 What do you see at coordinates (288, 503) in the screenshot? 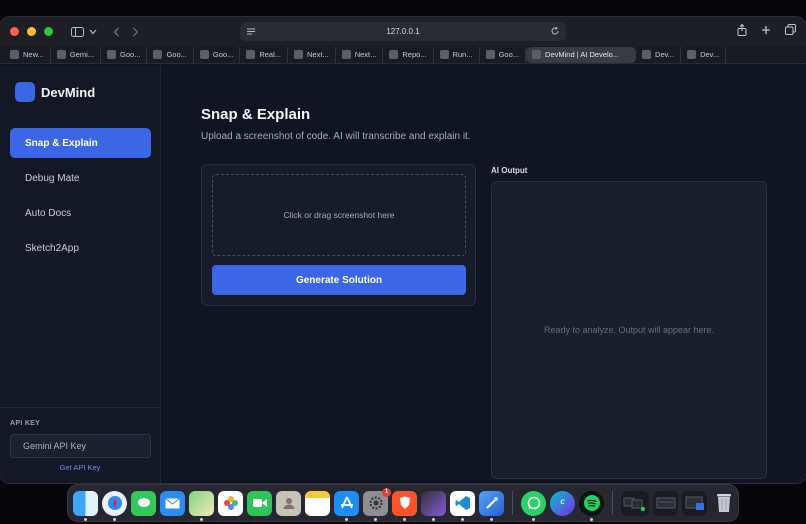
I see `contacts-icon` at bounding box center [288, 503].